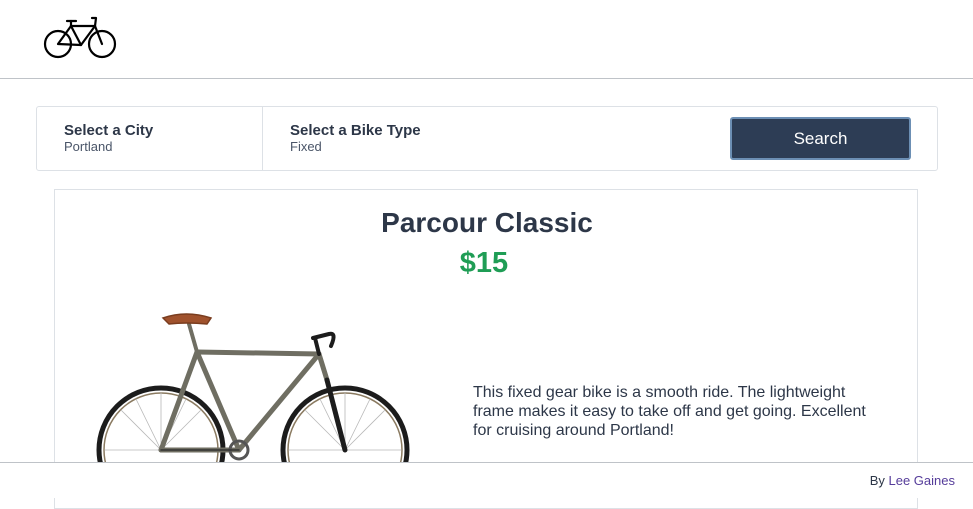 Image resolution: width=973 pixels, height=509 pixels. I want to click on bicycle-icon, so click(80, 38).